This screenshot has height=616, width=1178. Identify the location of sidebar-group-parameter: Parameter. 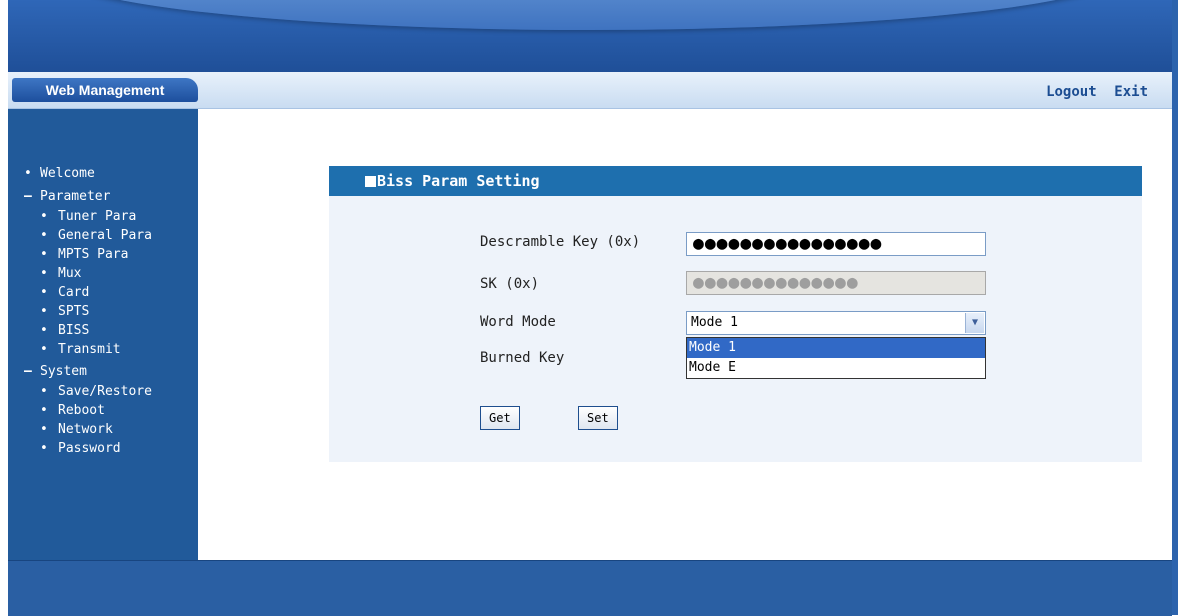
(87, 196).